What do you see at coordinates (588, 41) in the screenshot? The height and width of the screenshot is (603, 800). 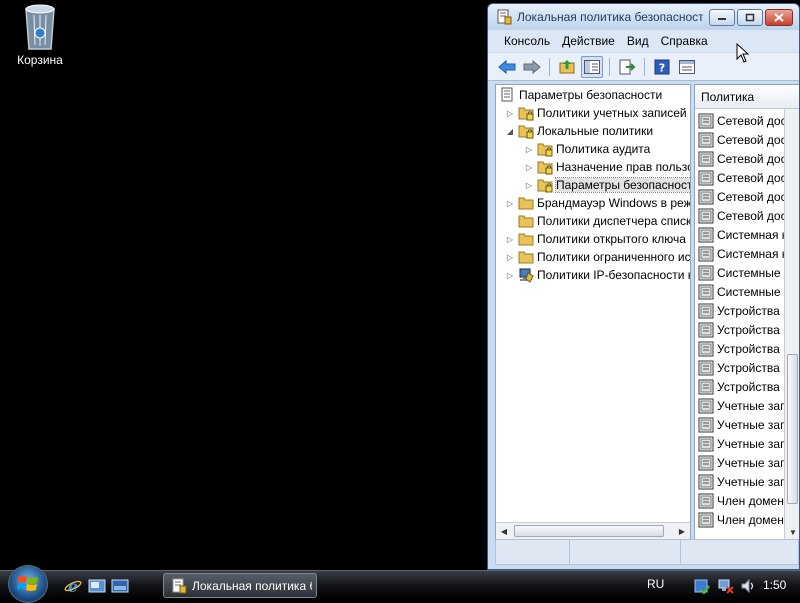 I see `menu-action: Действие` at bounding box center [588, 41].